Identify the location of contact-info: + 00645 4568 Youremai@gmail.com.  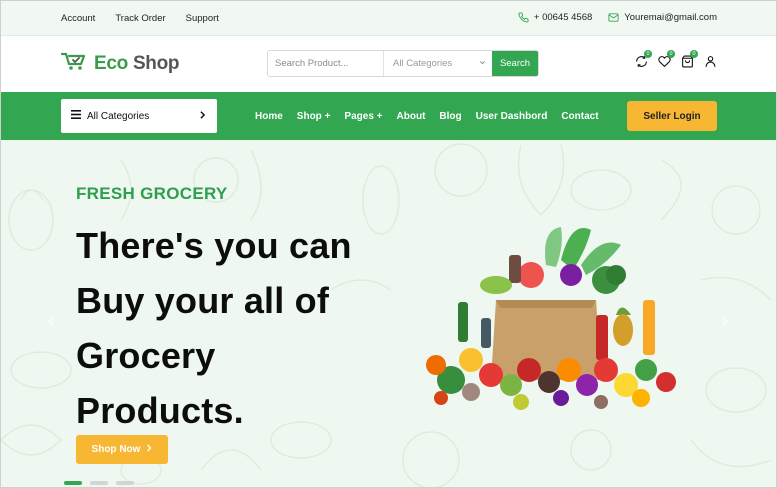
(617, 17).